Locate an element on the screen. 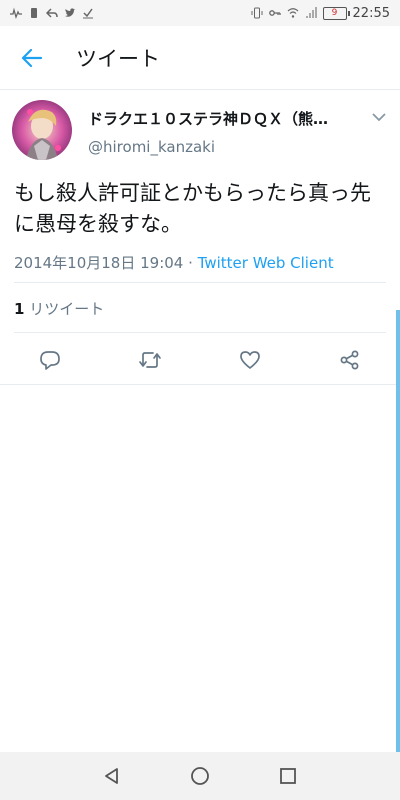 Image resolution: width=400 pixels, height=800 pixels. check-icon is located at coordinates (88, 13).